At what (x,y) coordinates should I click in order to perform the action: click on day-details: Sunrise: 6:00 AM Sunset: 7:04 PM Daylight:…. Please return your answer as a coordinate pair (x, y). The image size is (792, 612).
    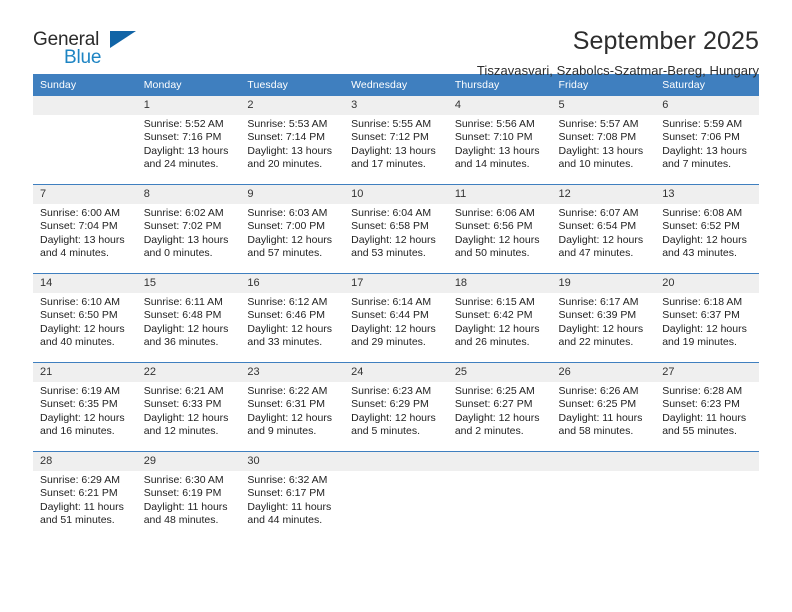
    Looking at the image, I should click on (85, 232).